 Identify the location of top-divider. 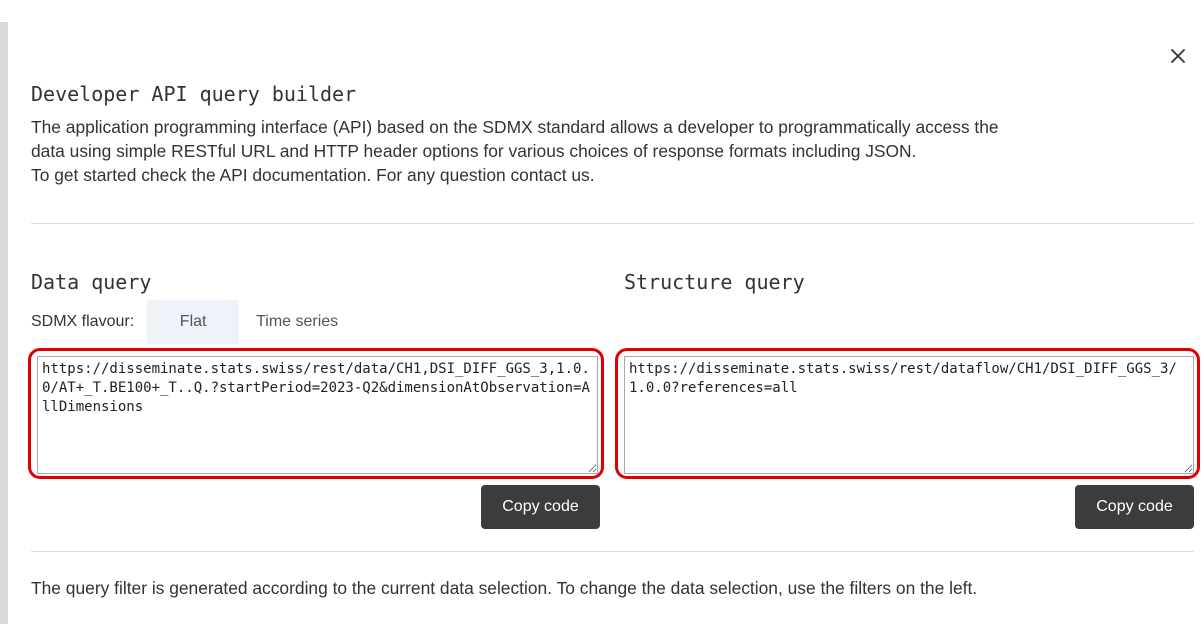
(612, 223).